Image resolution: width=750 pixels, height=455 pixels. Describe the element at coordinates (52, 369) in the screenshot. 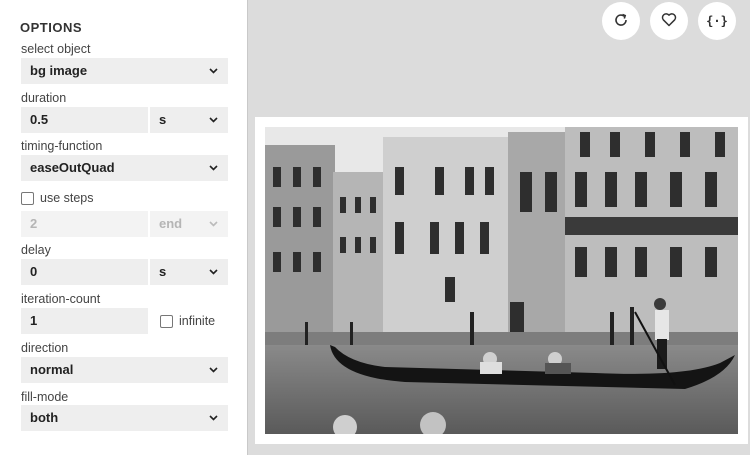

I see `direction-value: normal` at that location.